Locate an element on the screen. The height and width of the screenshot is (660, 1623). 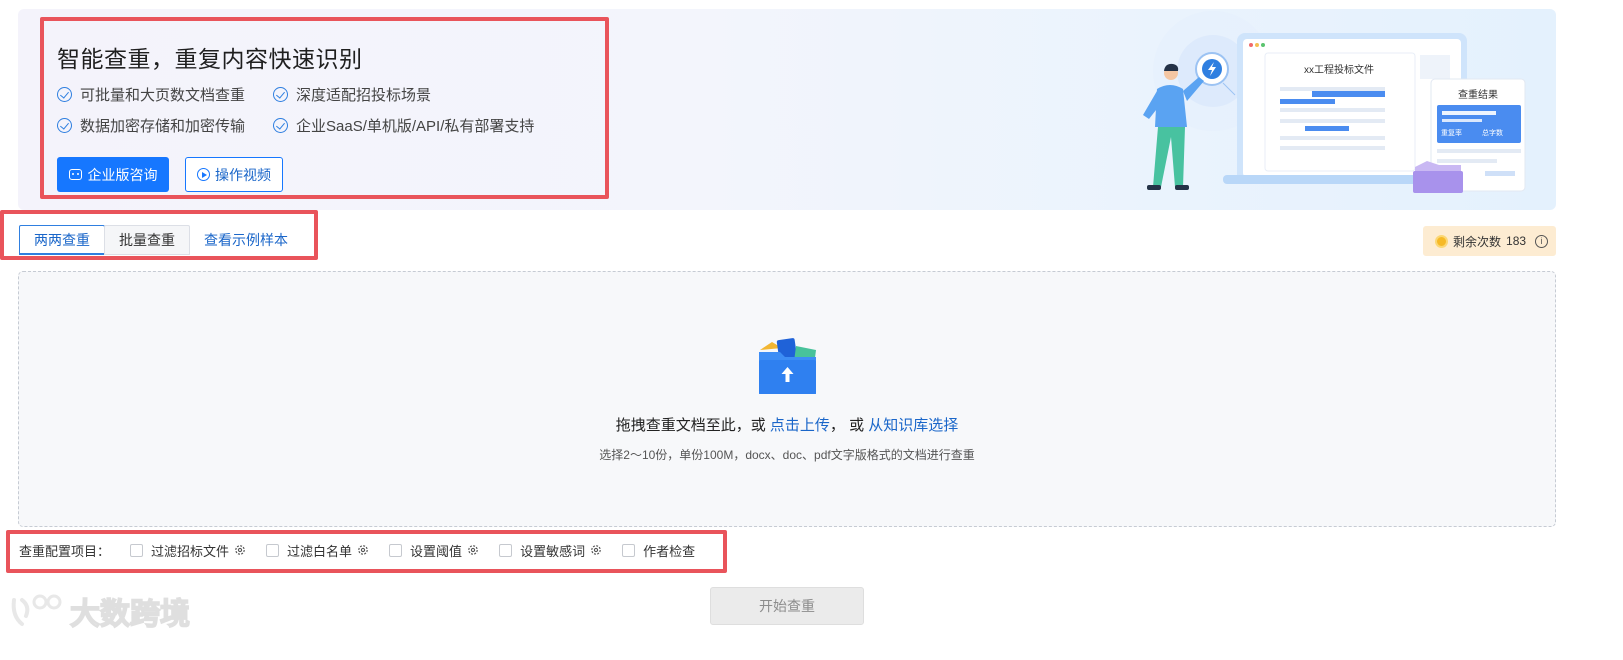
illustration-doc-title: xx工程投标文件 is located at coordinates (1339, 69).